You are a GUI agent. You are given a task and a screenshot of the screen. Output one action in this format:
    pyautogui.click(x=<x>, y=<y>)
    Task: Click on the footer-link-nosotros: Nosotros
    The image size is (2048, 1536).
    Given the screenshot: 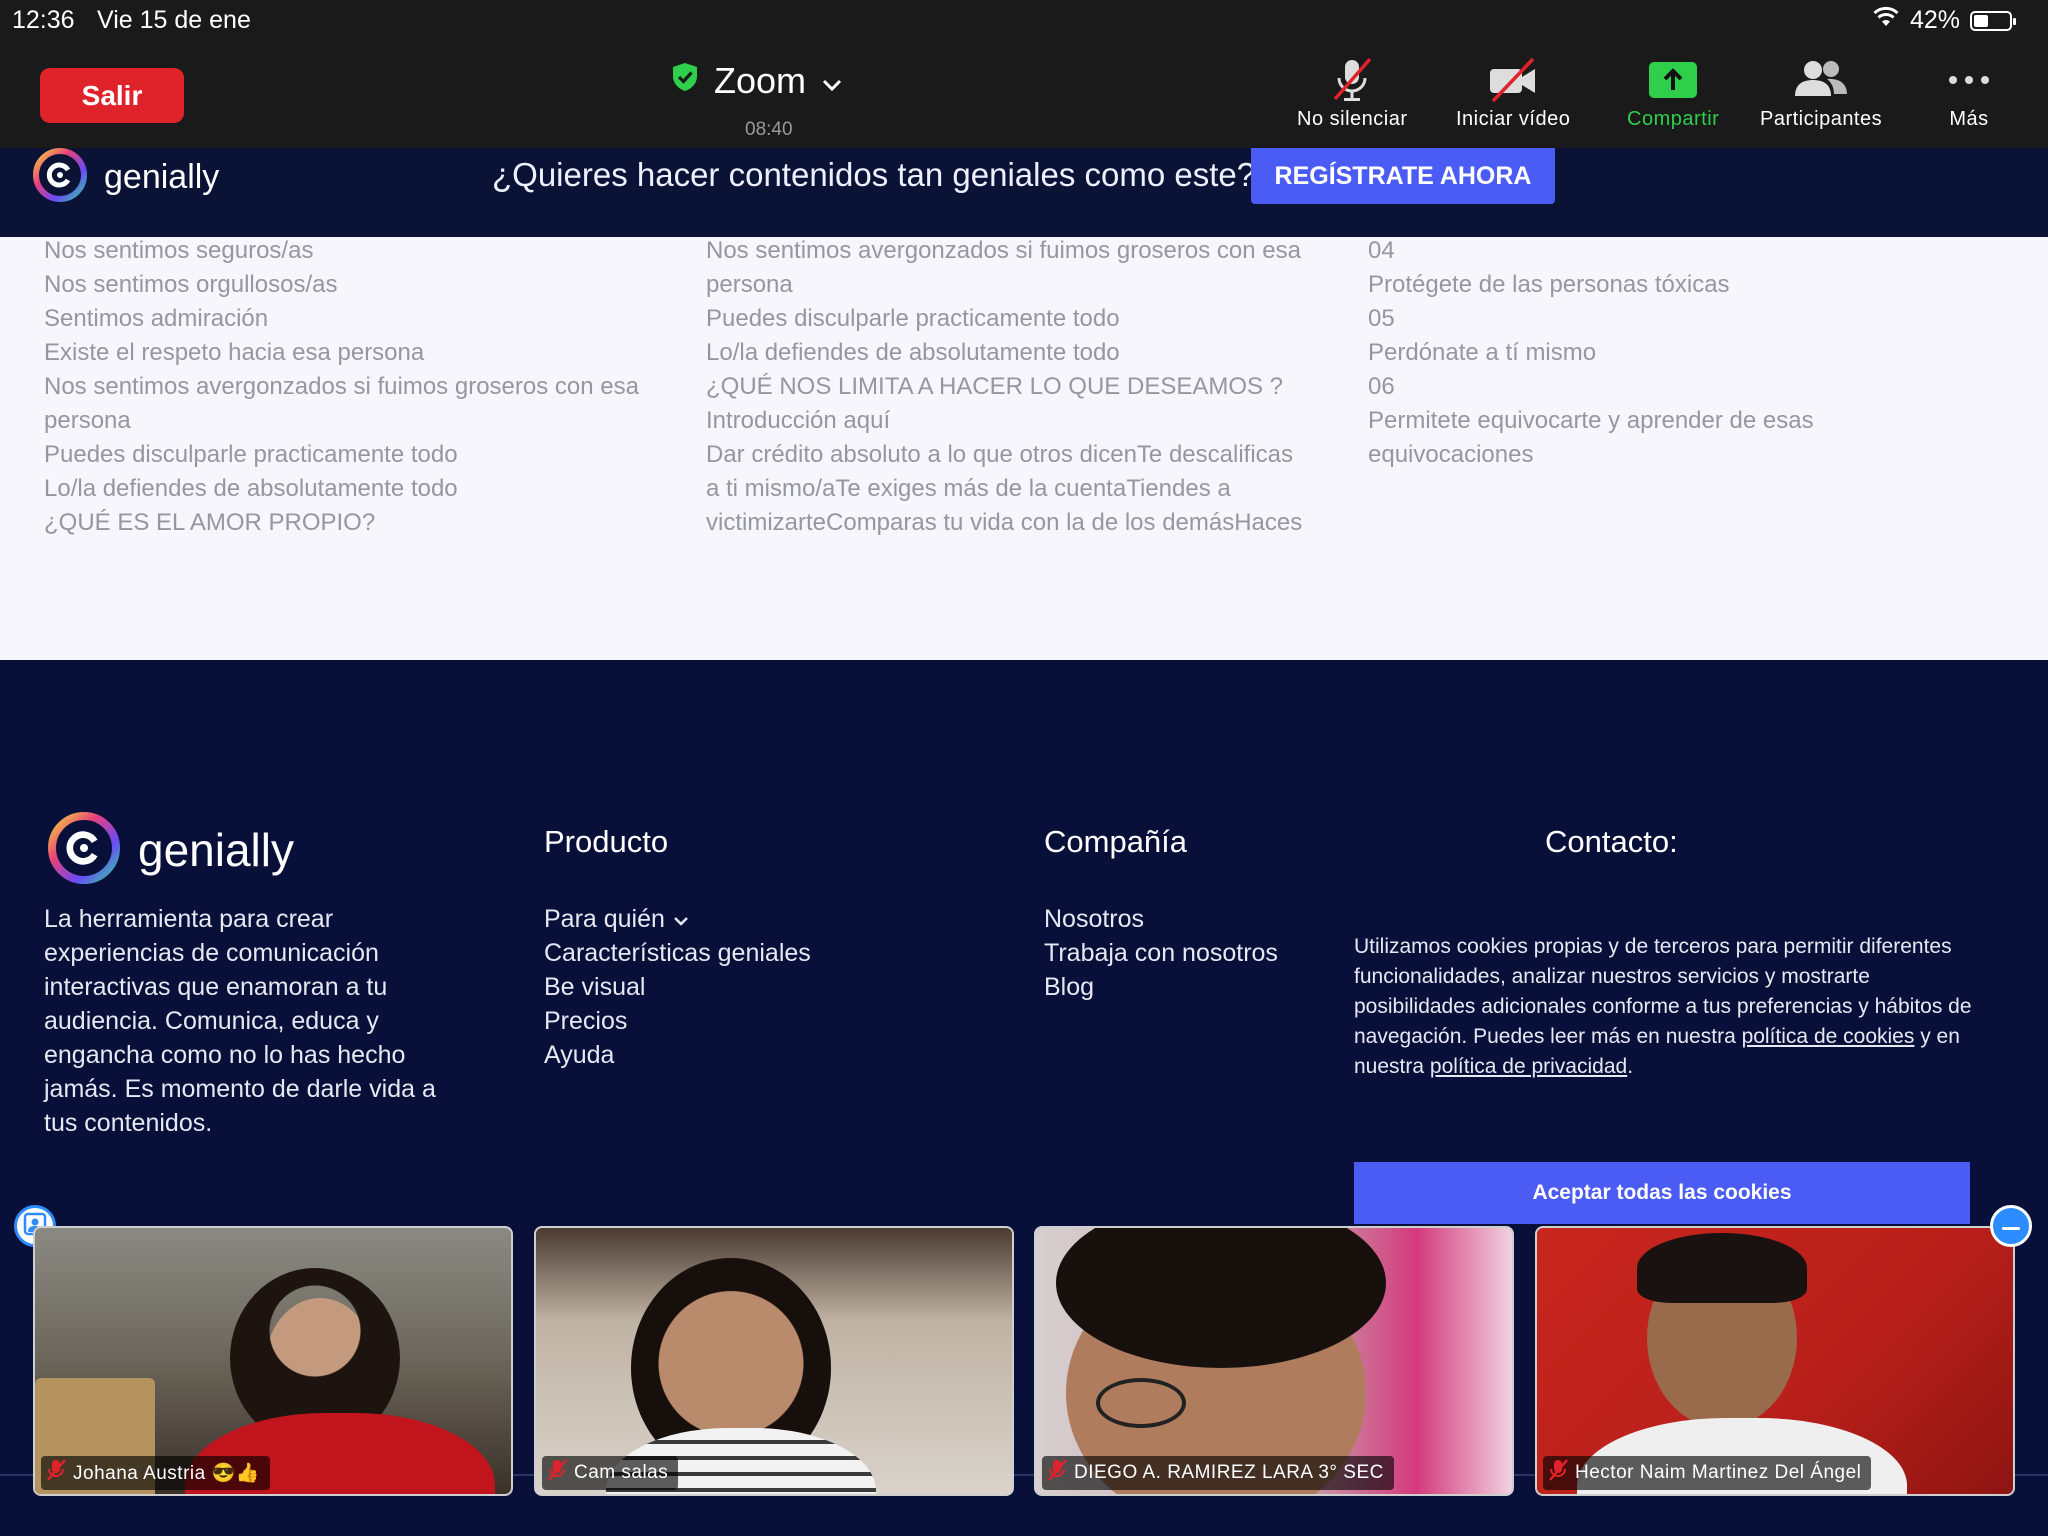 What is the action you would take?
    pyautogui.click(x=1161, y=919)
    